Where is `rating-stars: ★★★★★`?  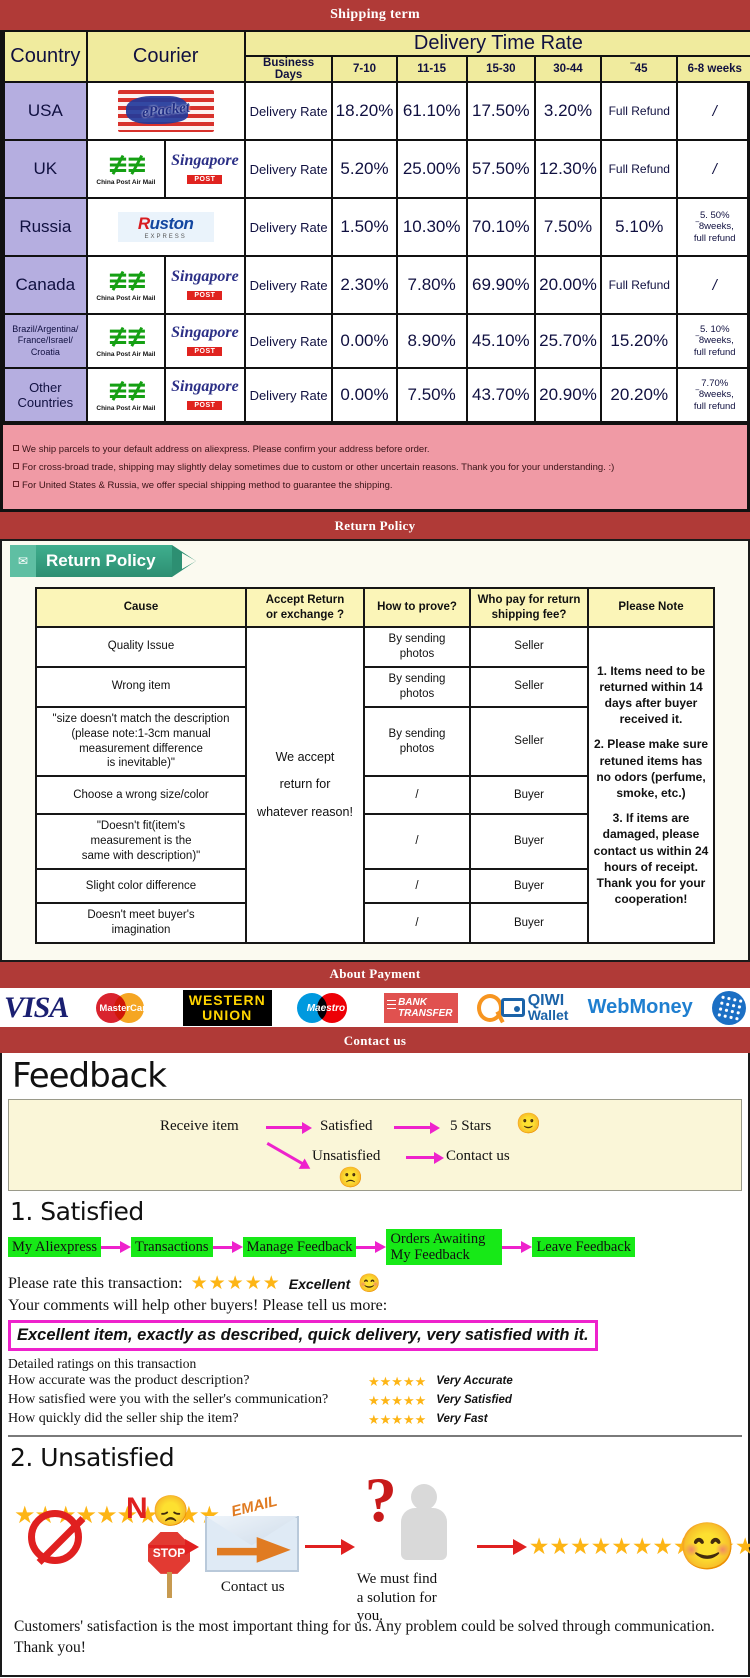
rating-stars: ★★★★★ is located at coordinates (236, 1283).